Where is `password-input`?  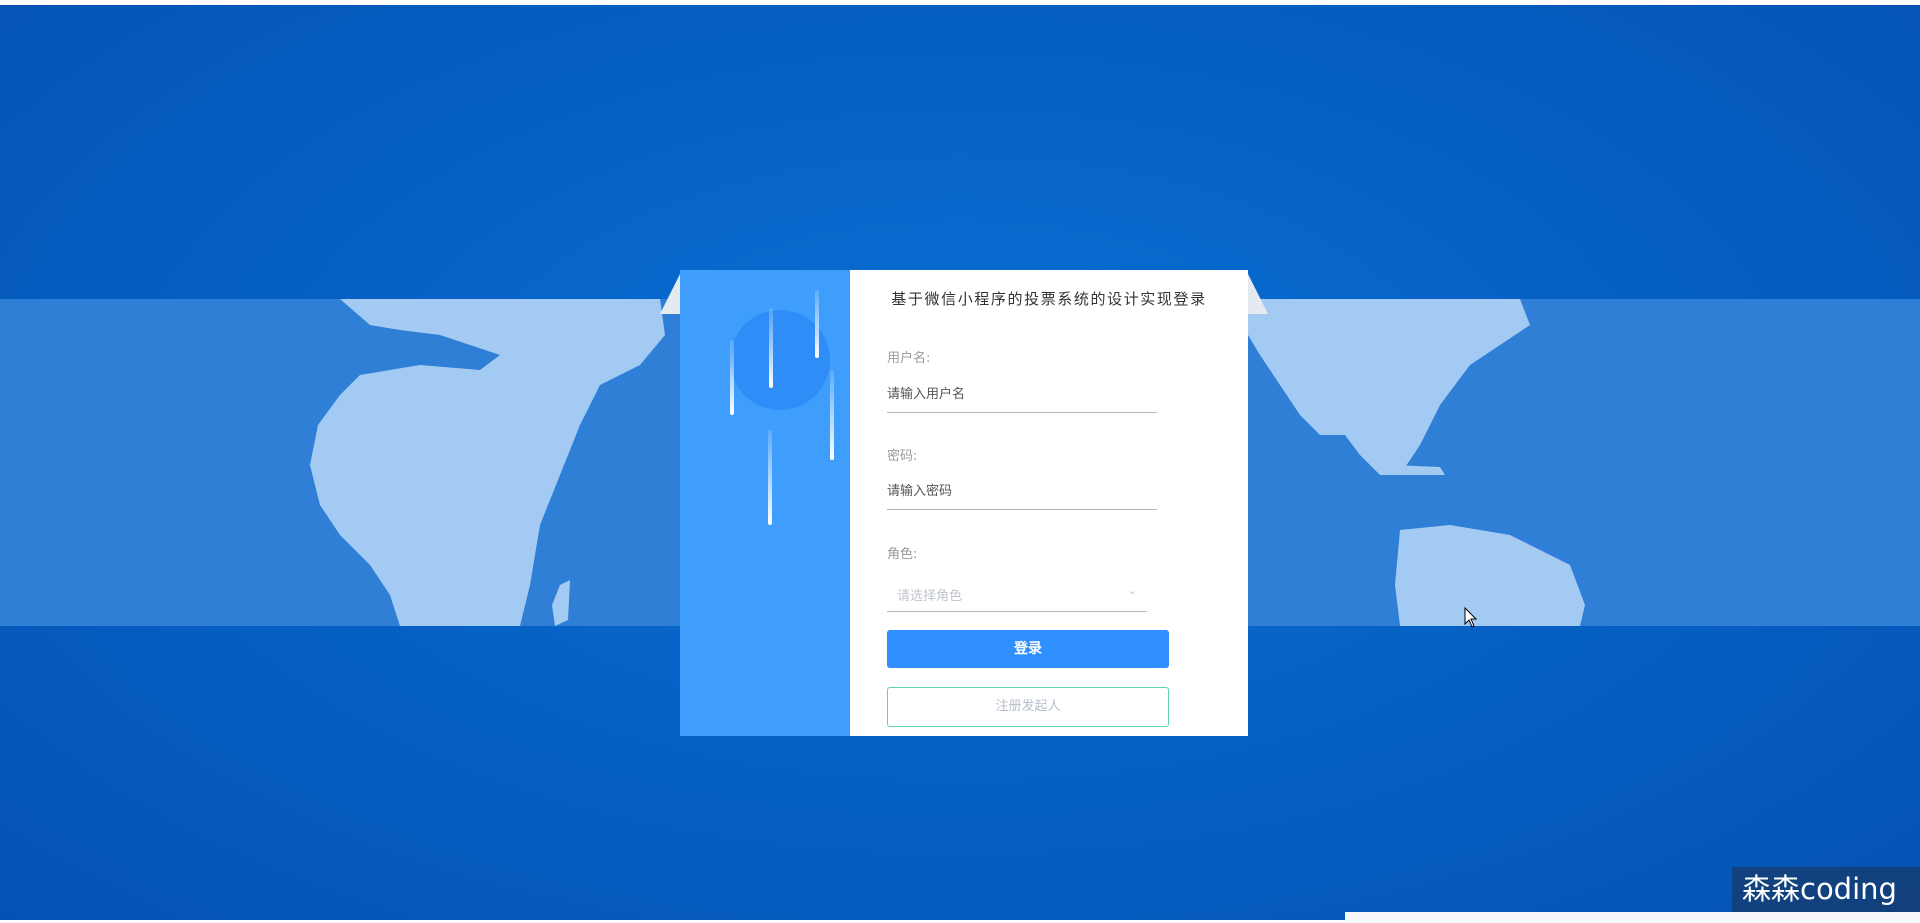
password-input is located at coordinates (1022, 491).